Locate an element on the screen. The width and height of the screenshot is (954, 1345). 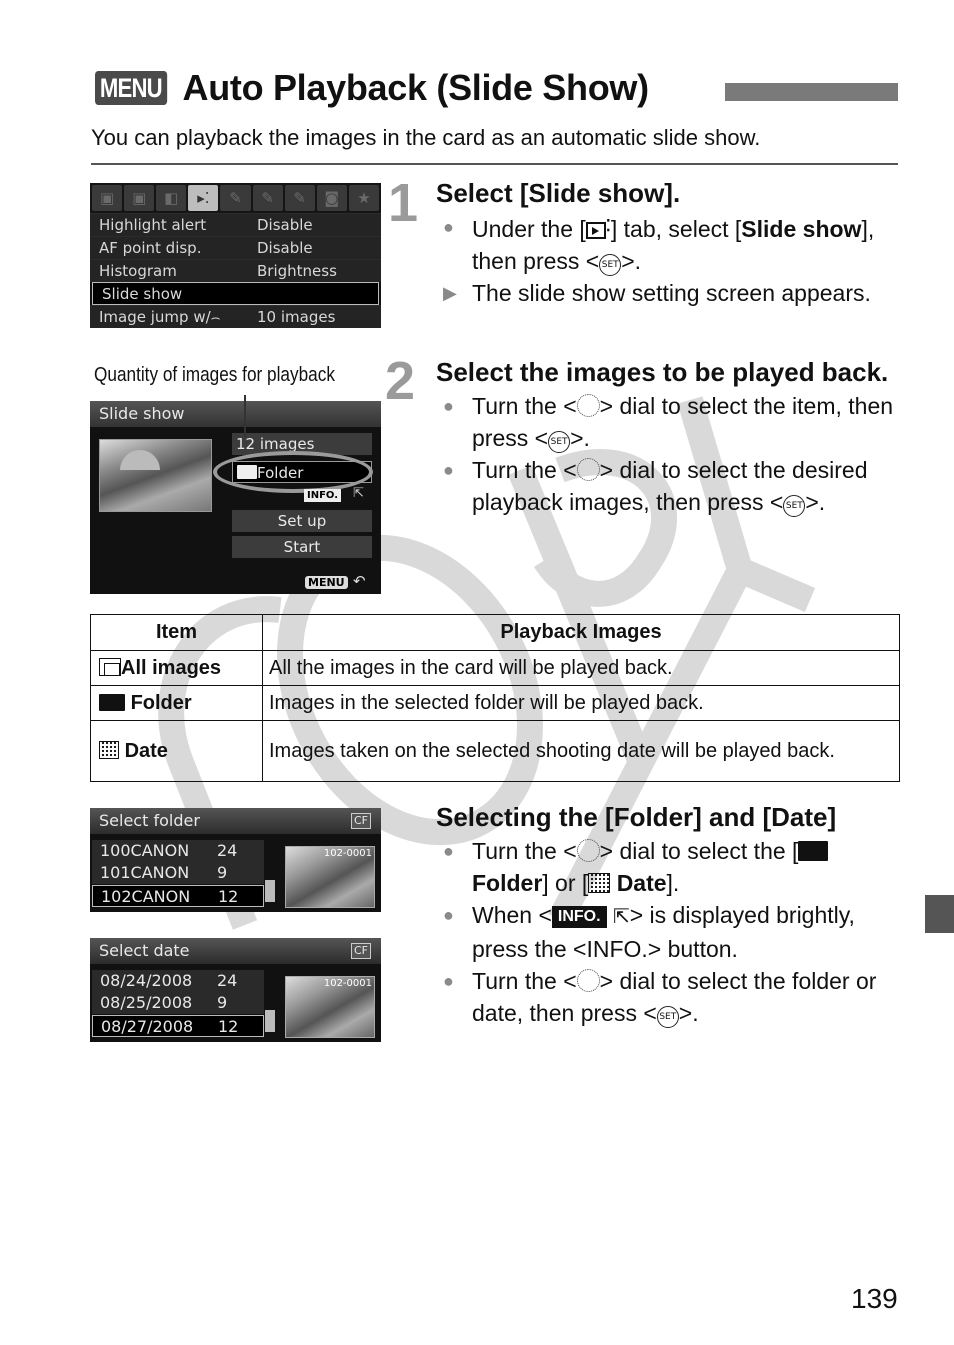
info-chip: INFO. is located at coordinates (323, 495).